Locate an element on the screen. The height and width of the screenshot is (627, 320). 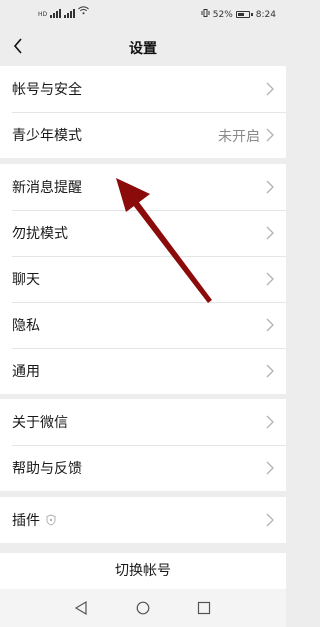
settings-item-new-message-alerts: 新消息提醒 is located at coordinates (143, 187).